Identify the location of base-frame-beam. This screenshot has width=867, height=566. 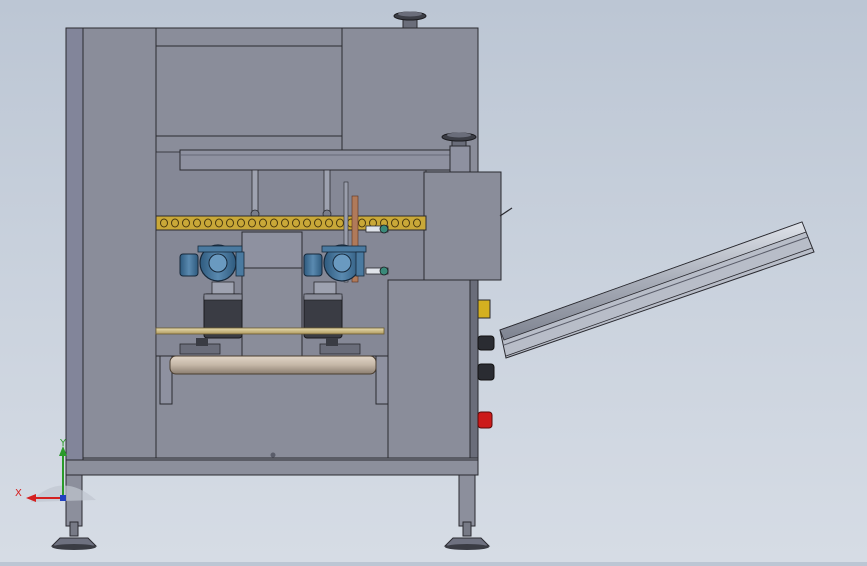
(272, 466).